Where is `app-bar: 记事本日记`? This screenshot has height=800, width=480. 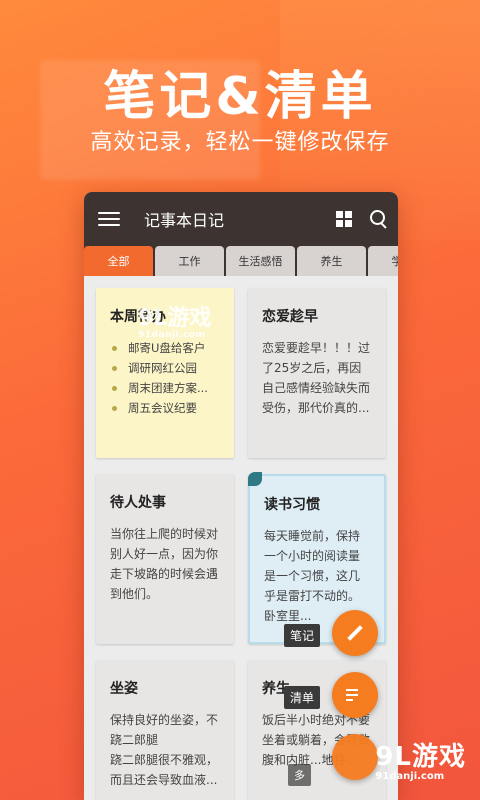
app-bar: 记事本日记 is located at coordinates (241, 219).